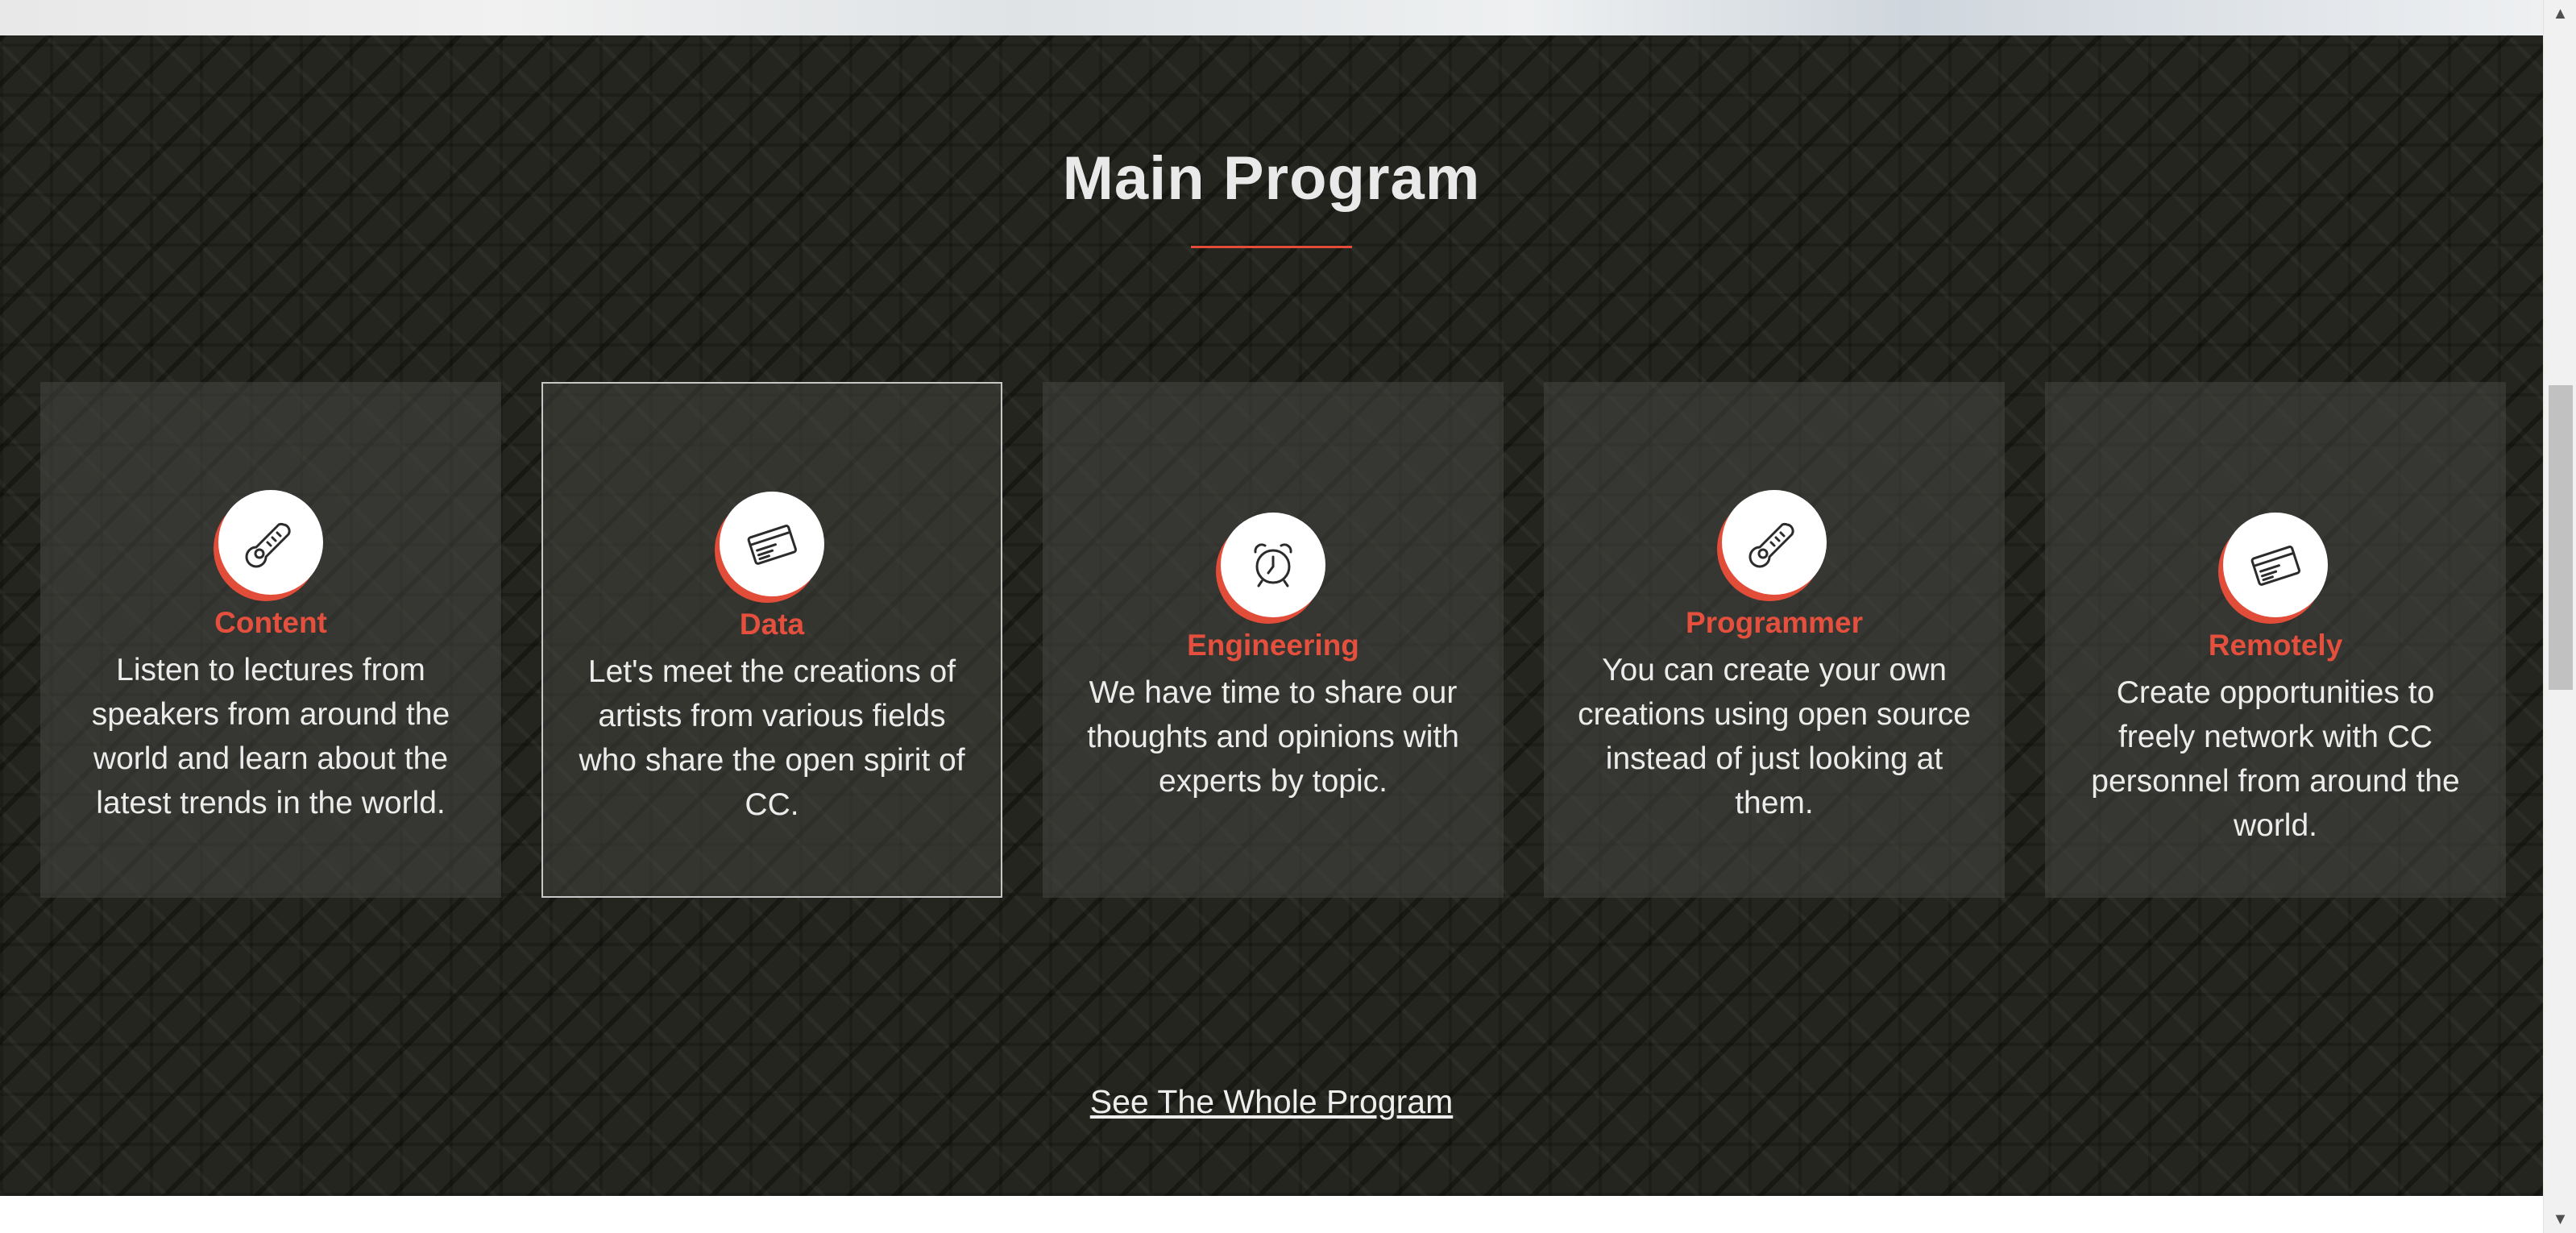 This screenshot has width=2576, height=1233. What do you see at coordinates (2275, 646) in the screenshot?
I see `card-title: Remotely` at bounding box center [2275, 646].